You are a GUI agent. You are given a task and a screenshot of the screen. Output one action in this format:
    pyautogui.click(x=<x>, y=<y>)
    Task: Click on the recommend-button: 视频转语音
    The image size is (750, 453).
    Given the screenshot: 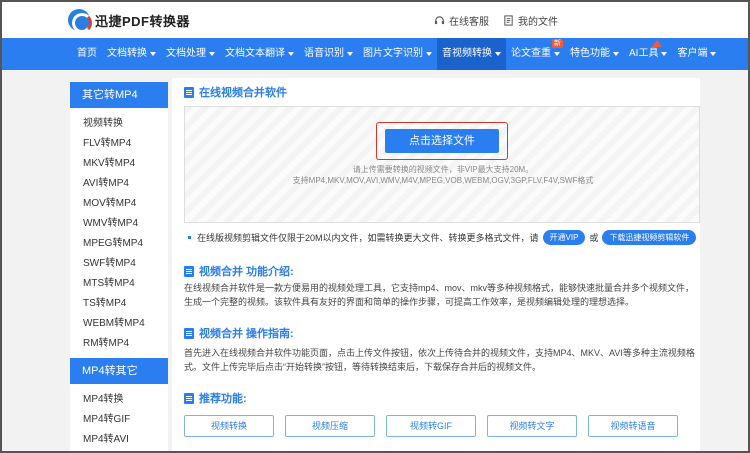 What is the action you would take?
    pyautogui.click(x=633, y=426)
    